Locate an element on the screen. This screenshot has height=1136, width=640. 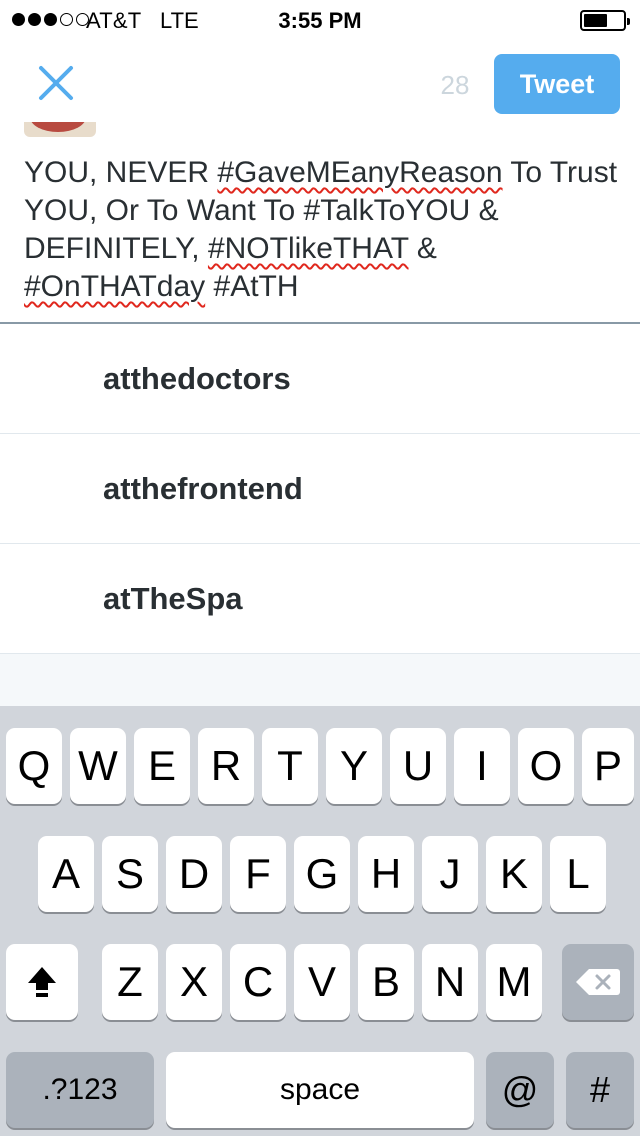
suggestion-item: atthefrontend is located at coordinates (320, 489).